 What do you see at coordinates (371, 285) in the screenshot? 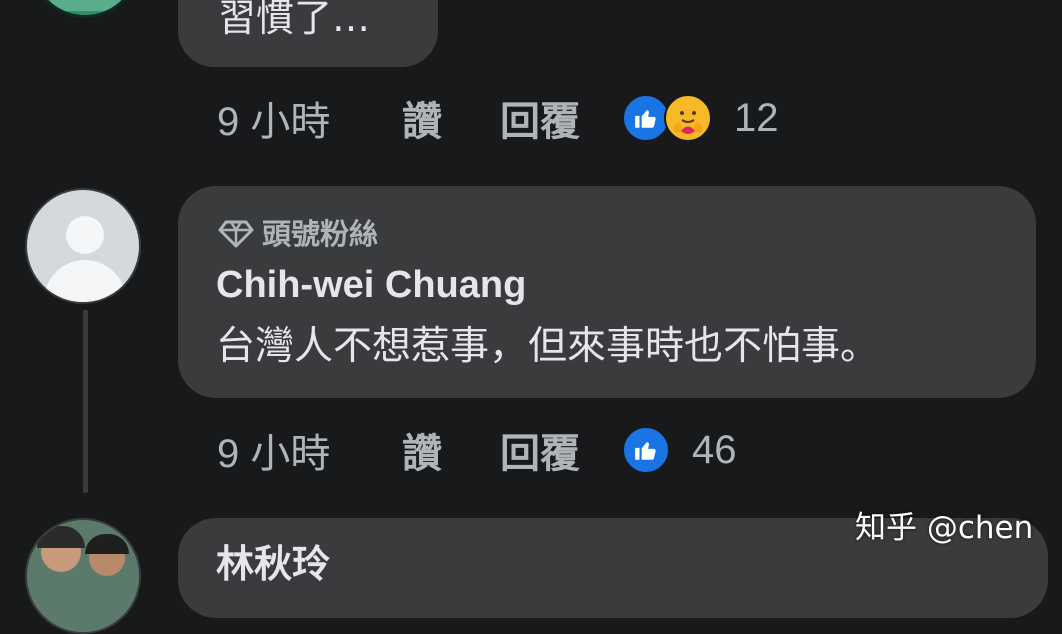
I see `author-name: Chih-wei Chuang` at bounding box center [371, 285].